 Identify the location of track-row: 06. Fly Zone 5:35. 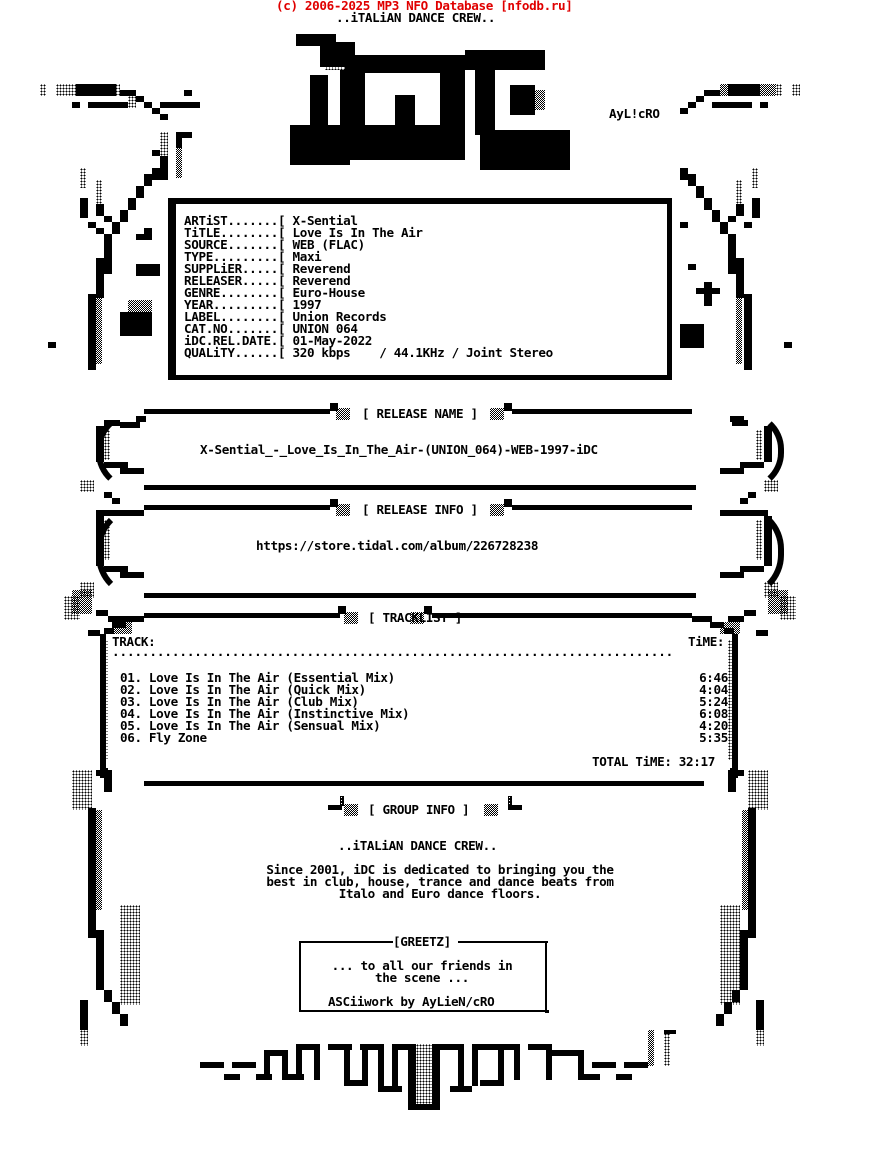
(425, 737).